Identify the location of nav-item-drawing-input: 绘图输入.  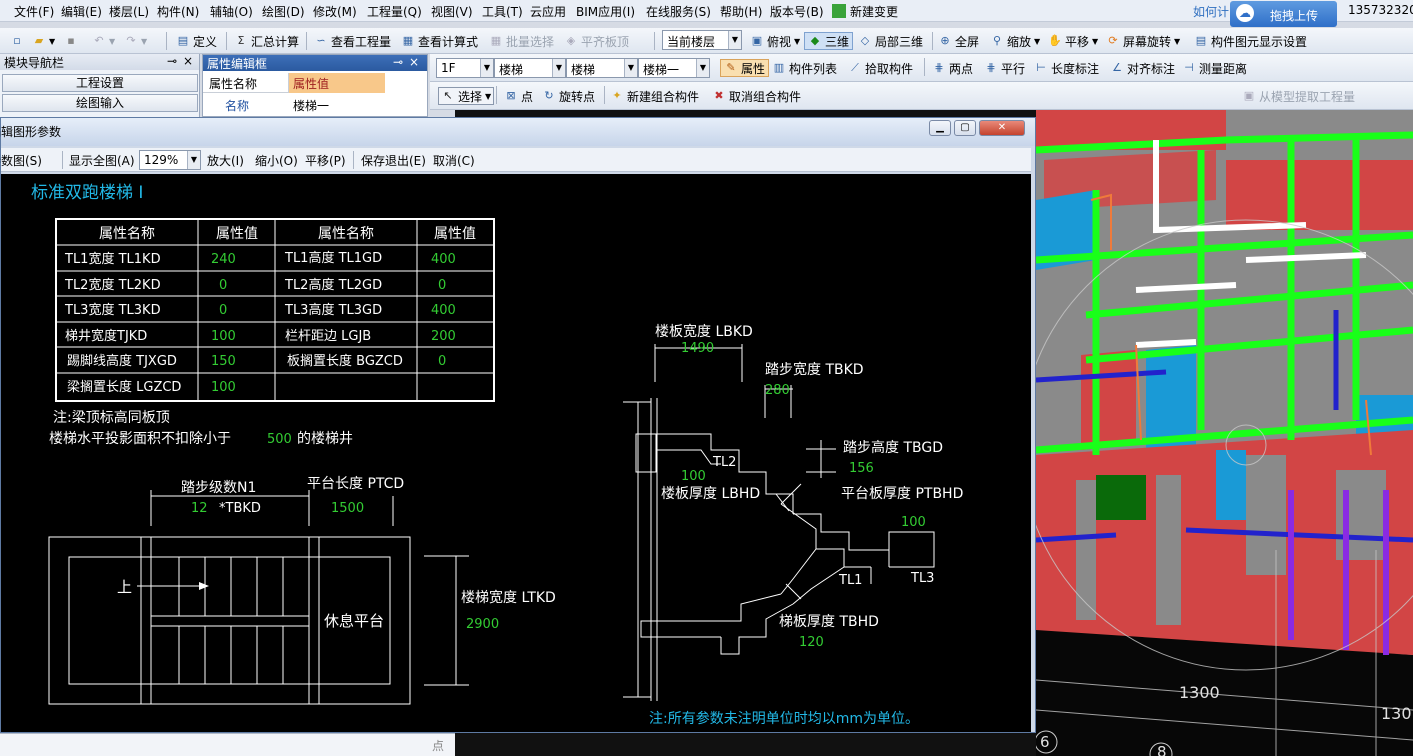
(100, 103).